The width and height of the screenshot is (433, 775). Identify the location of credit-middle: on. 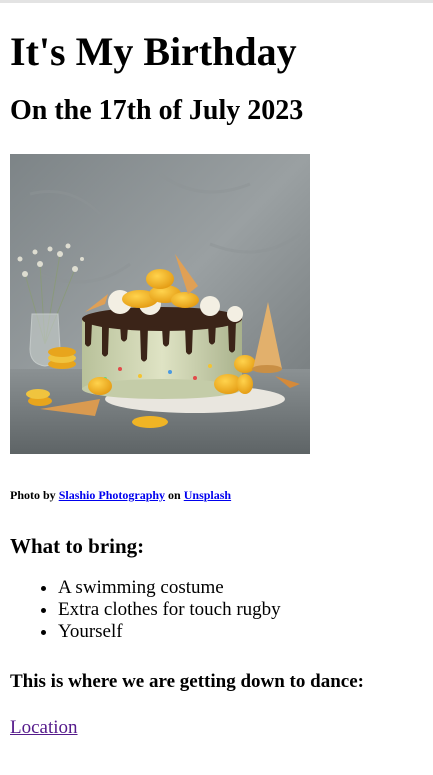
(174, 495).